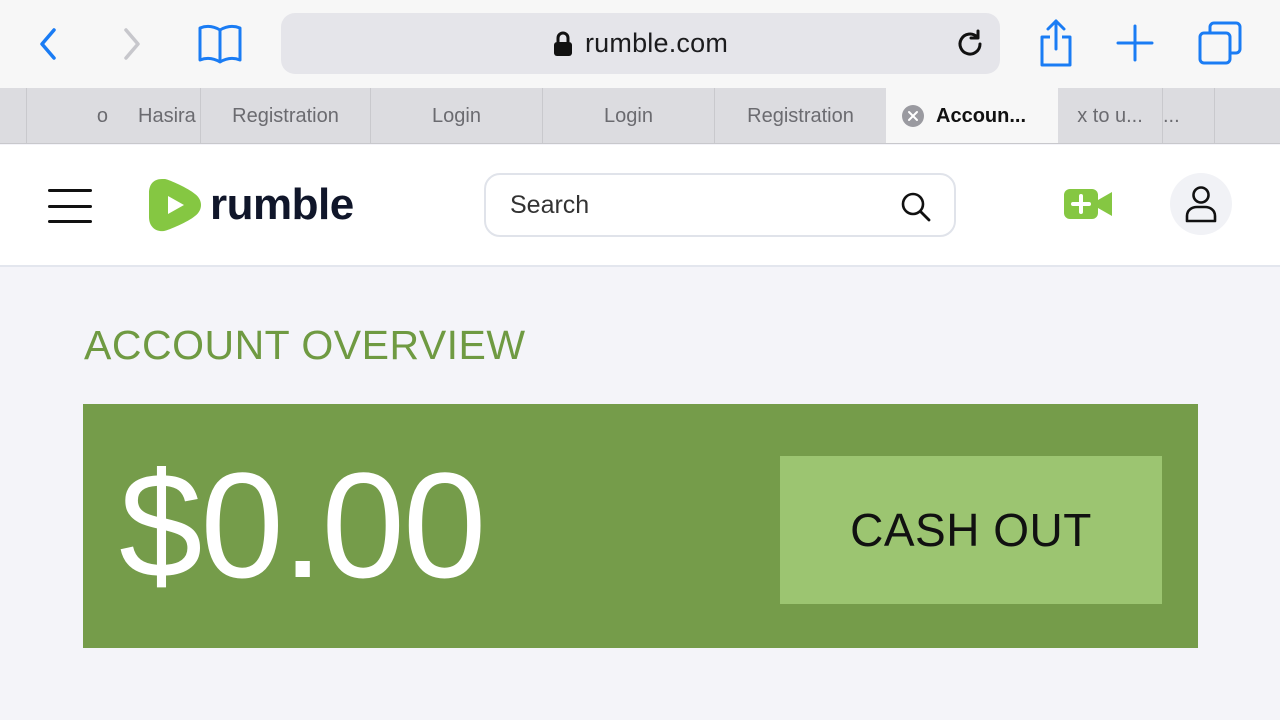 The height and width of the screenshot is (720, 1280). Describe the element at coordinates (305, 345) in the screenshot. I see `page-title: ACCOUNT OVERVIEW` at that location.